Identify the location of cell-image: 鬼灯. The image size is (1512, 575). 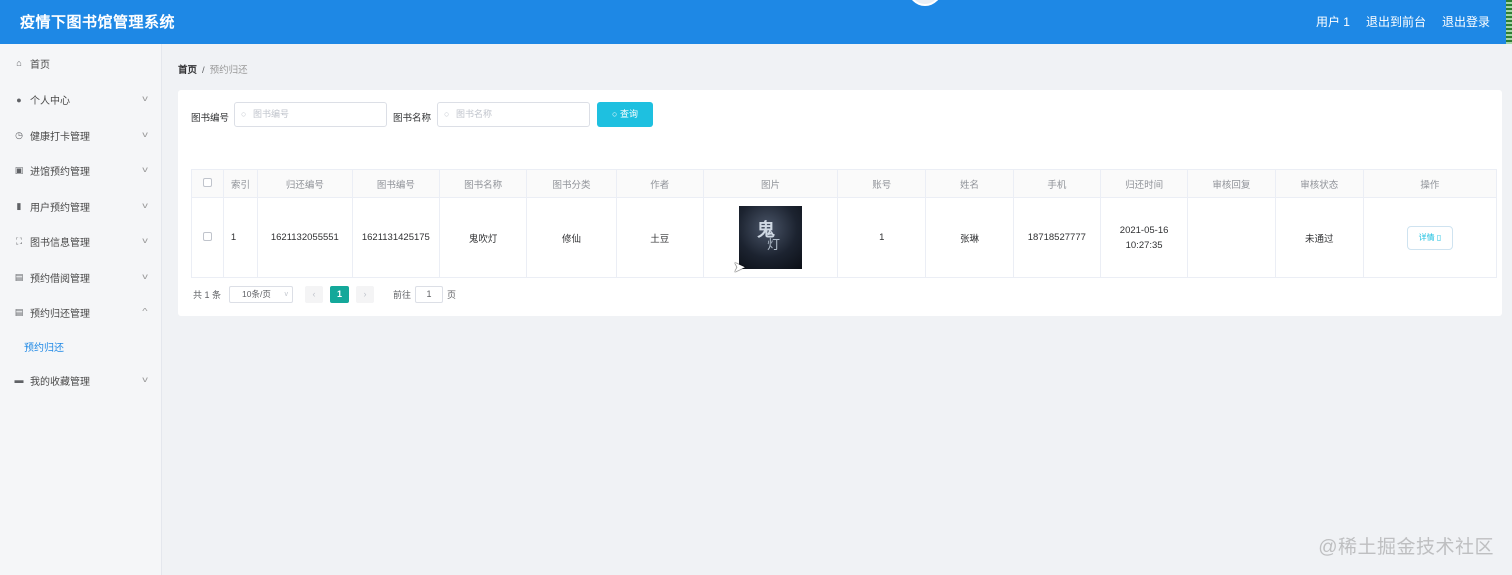
(770, 237).